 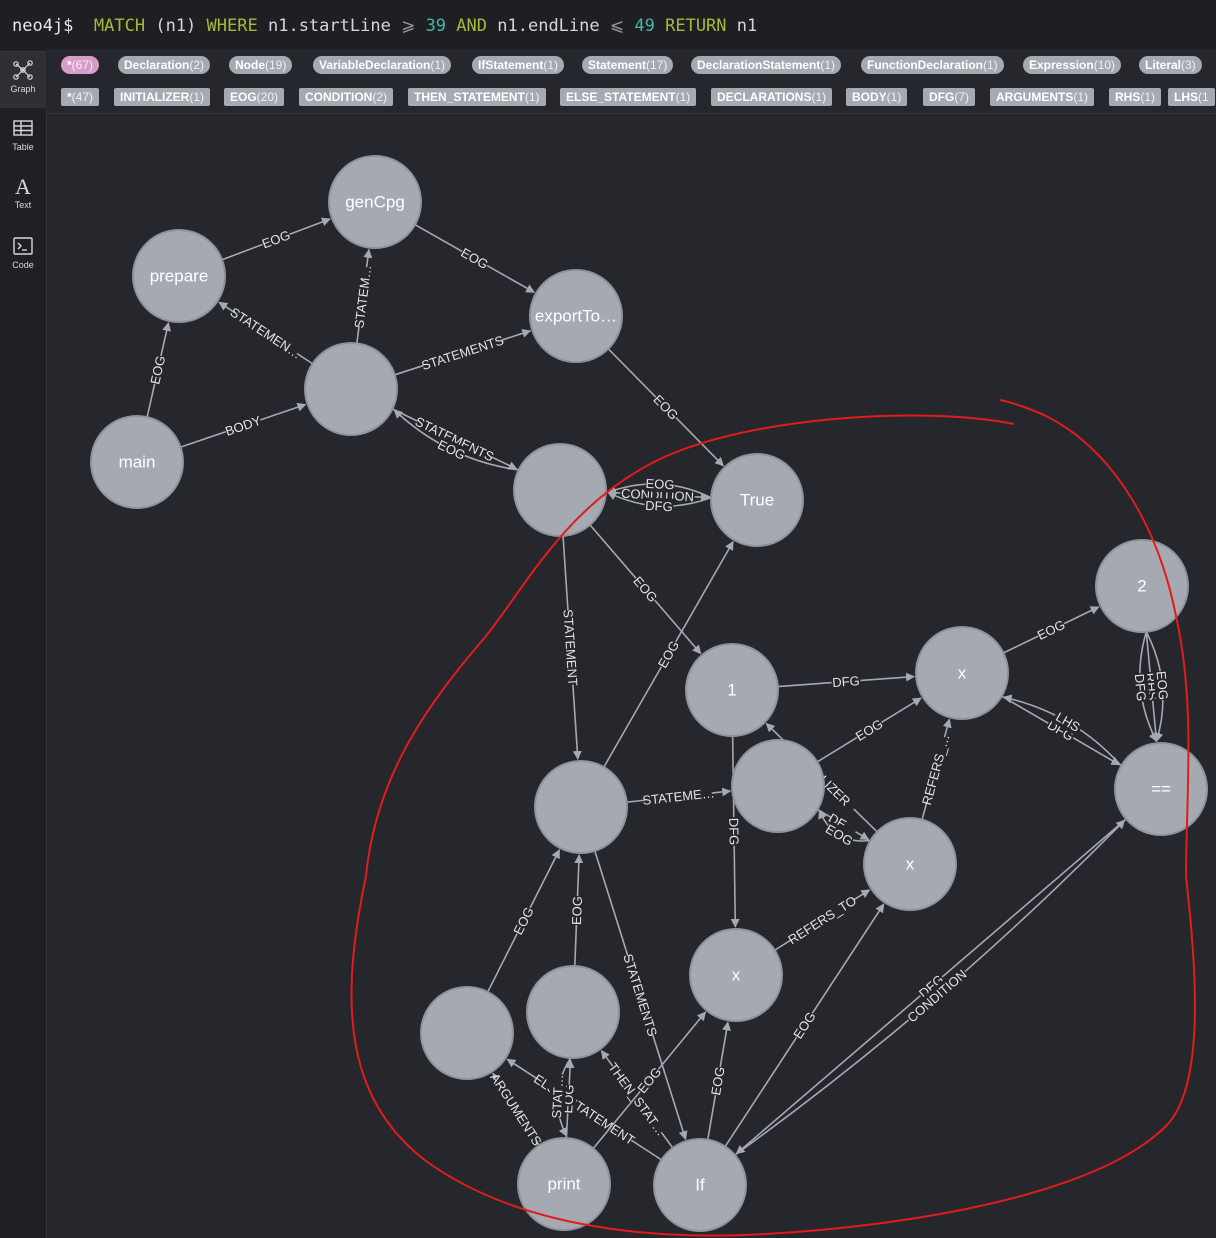 I want to click on chip-count: (3), so click(x=1188, y=65).